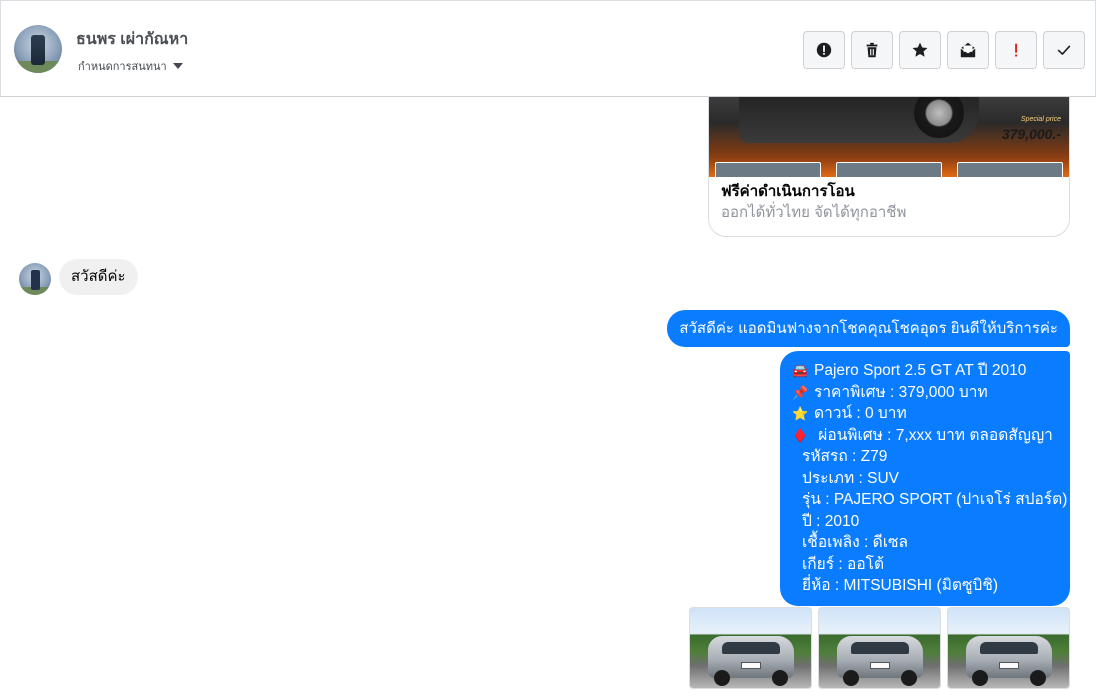 The height and width of the screenshot is (699, 1096). I want to click on contact-avatar, so click(38, 49).